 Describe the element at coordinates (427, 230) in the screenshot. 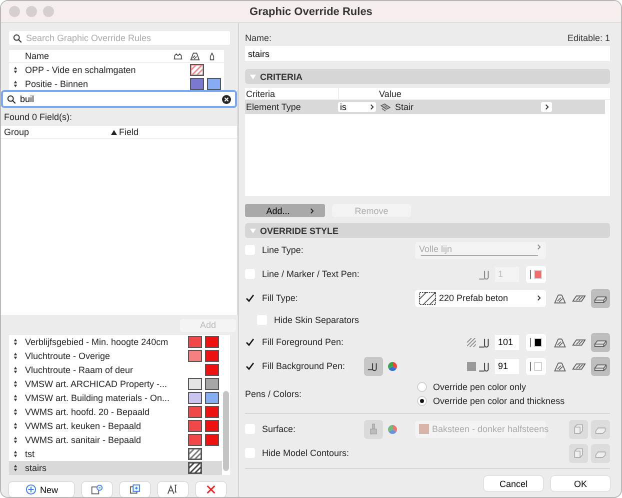

I see `override-style-header: OVERRIDE STYLE` at that location.